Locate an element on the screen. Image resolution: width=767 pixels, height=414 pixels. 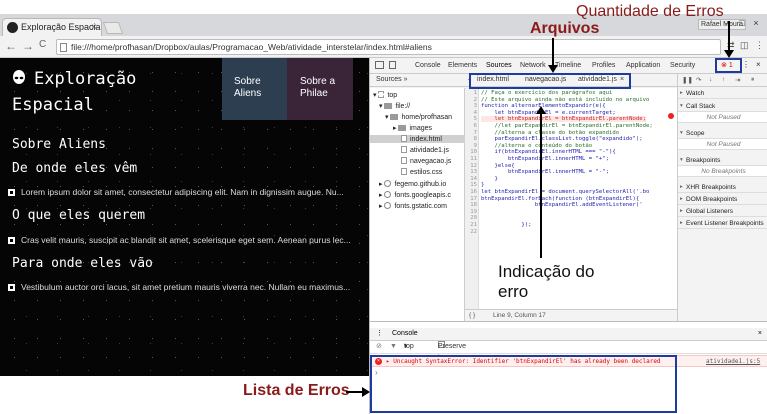
new-tab-button is located at coordinates (113, 28).